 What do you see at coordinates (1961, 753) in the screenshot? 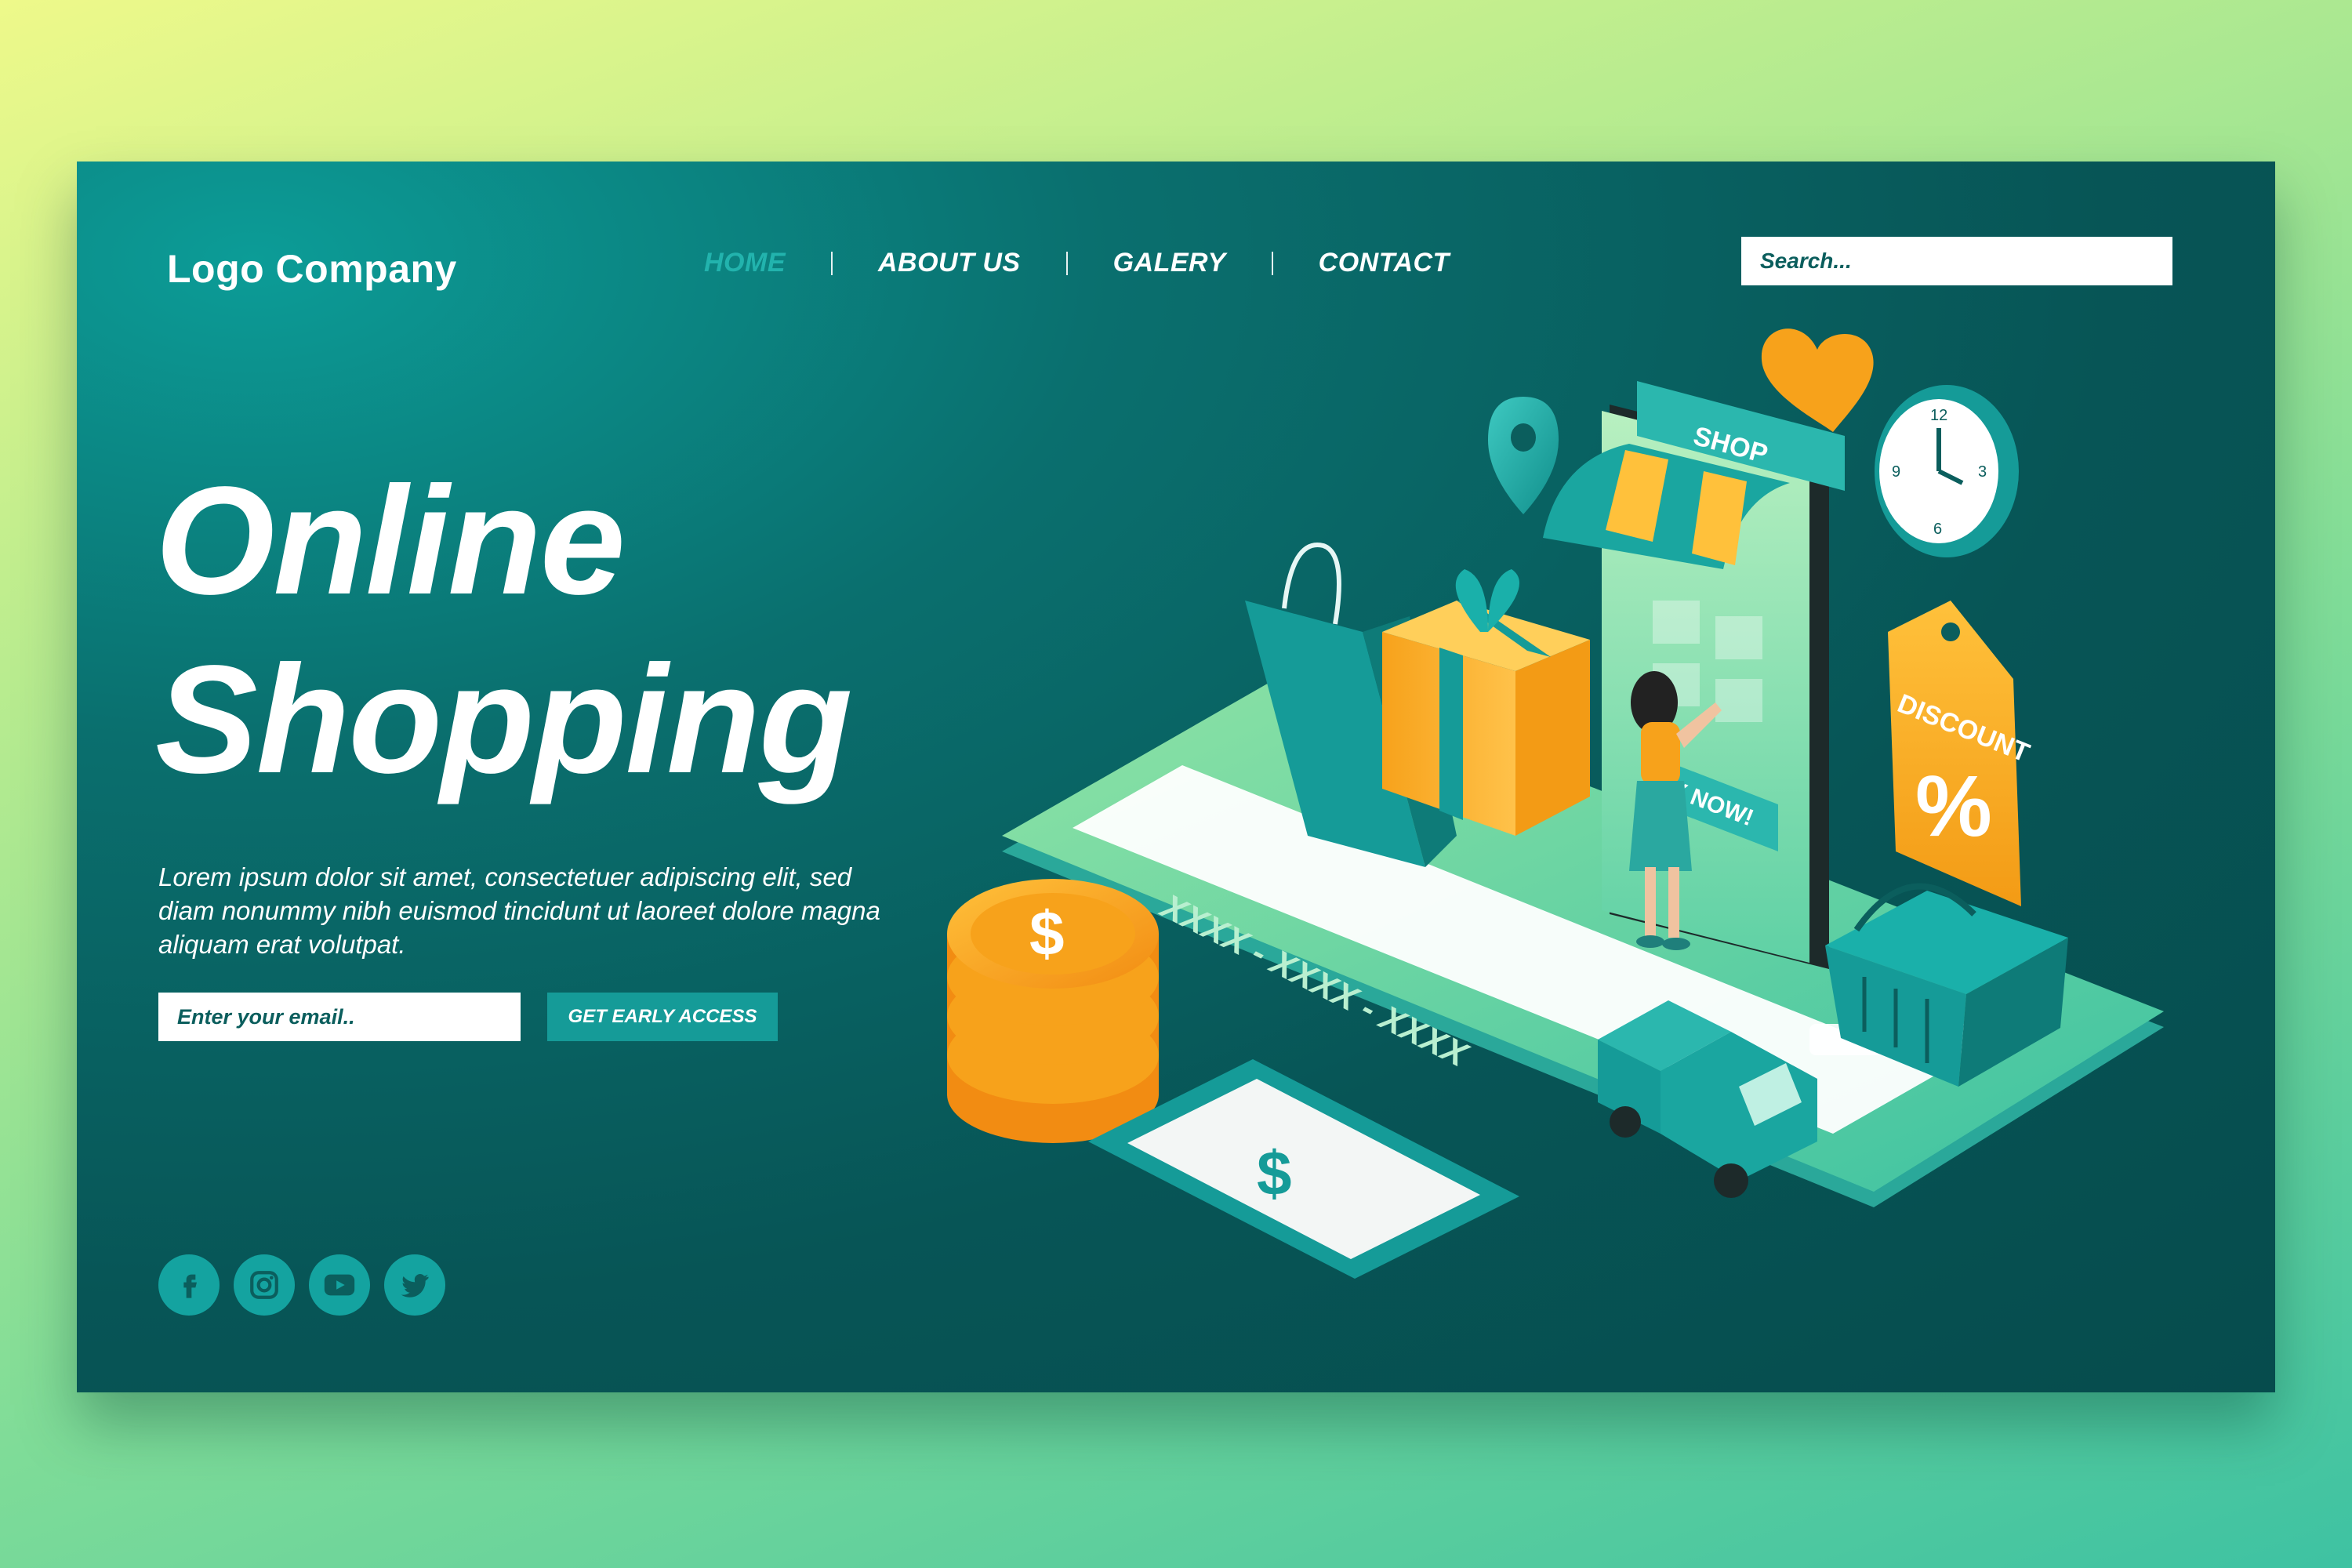
I see `discount-tag: DISCOUNT %` at bounding box center [1961, 753].